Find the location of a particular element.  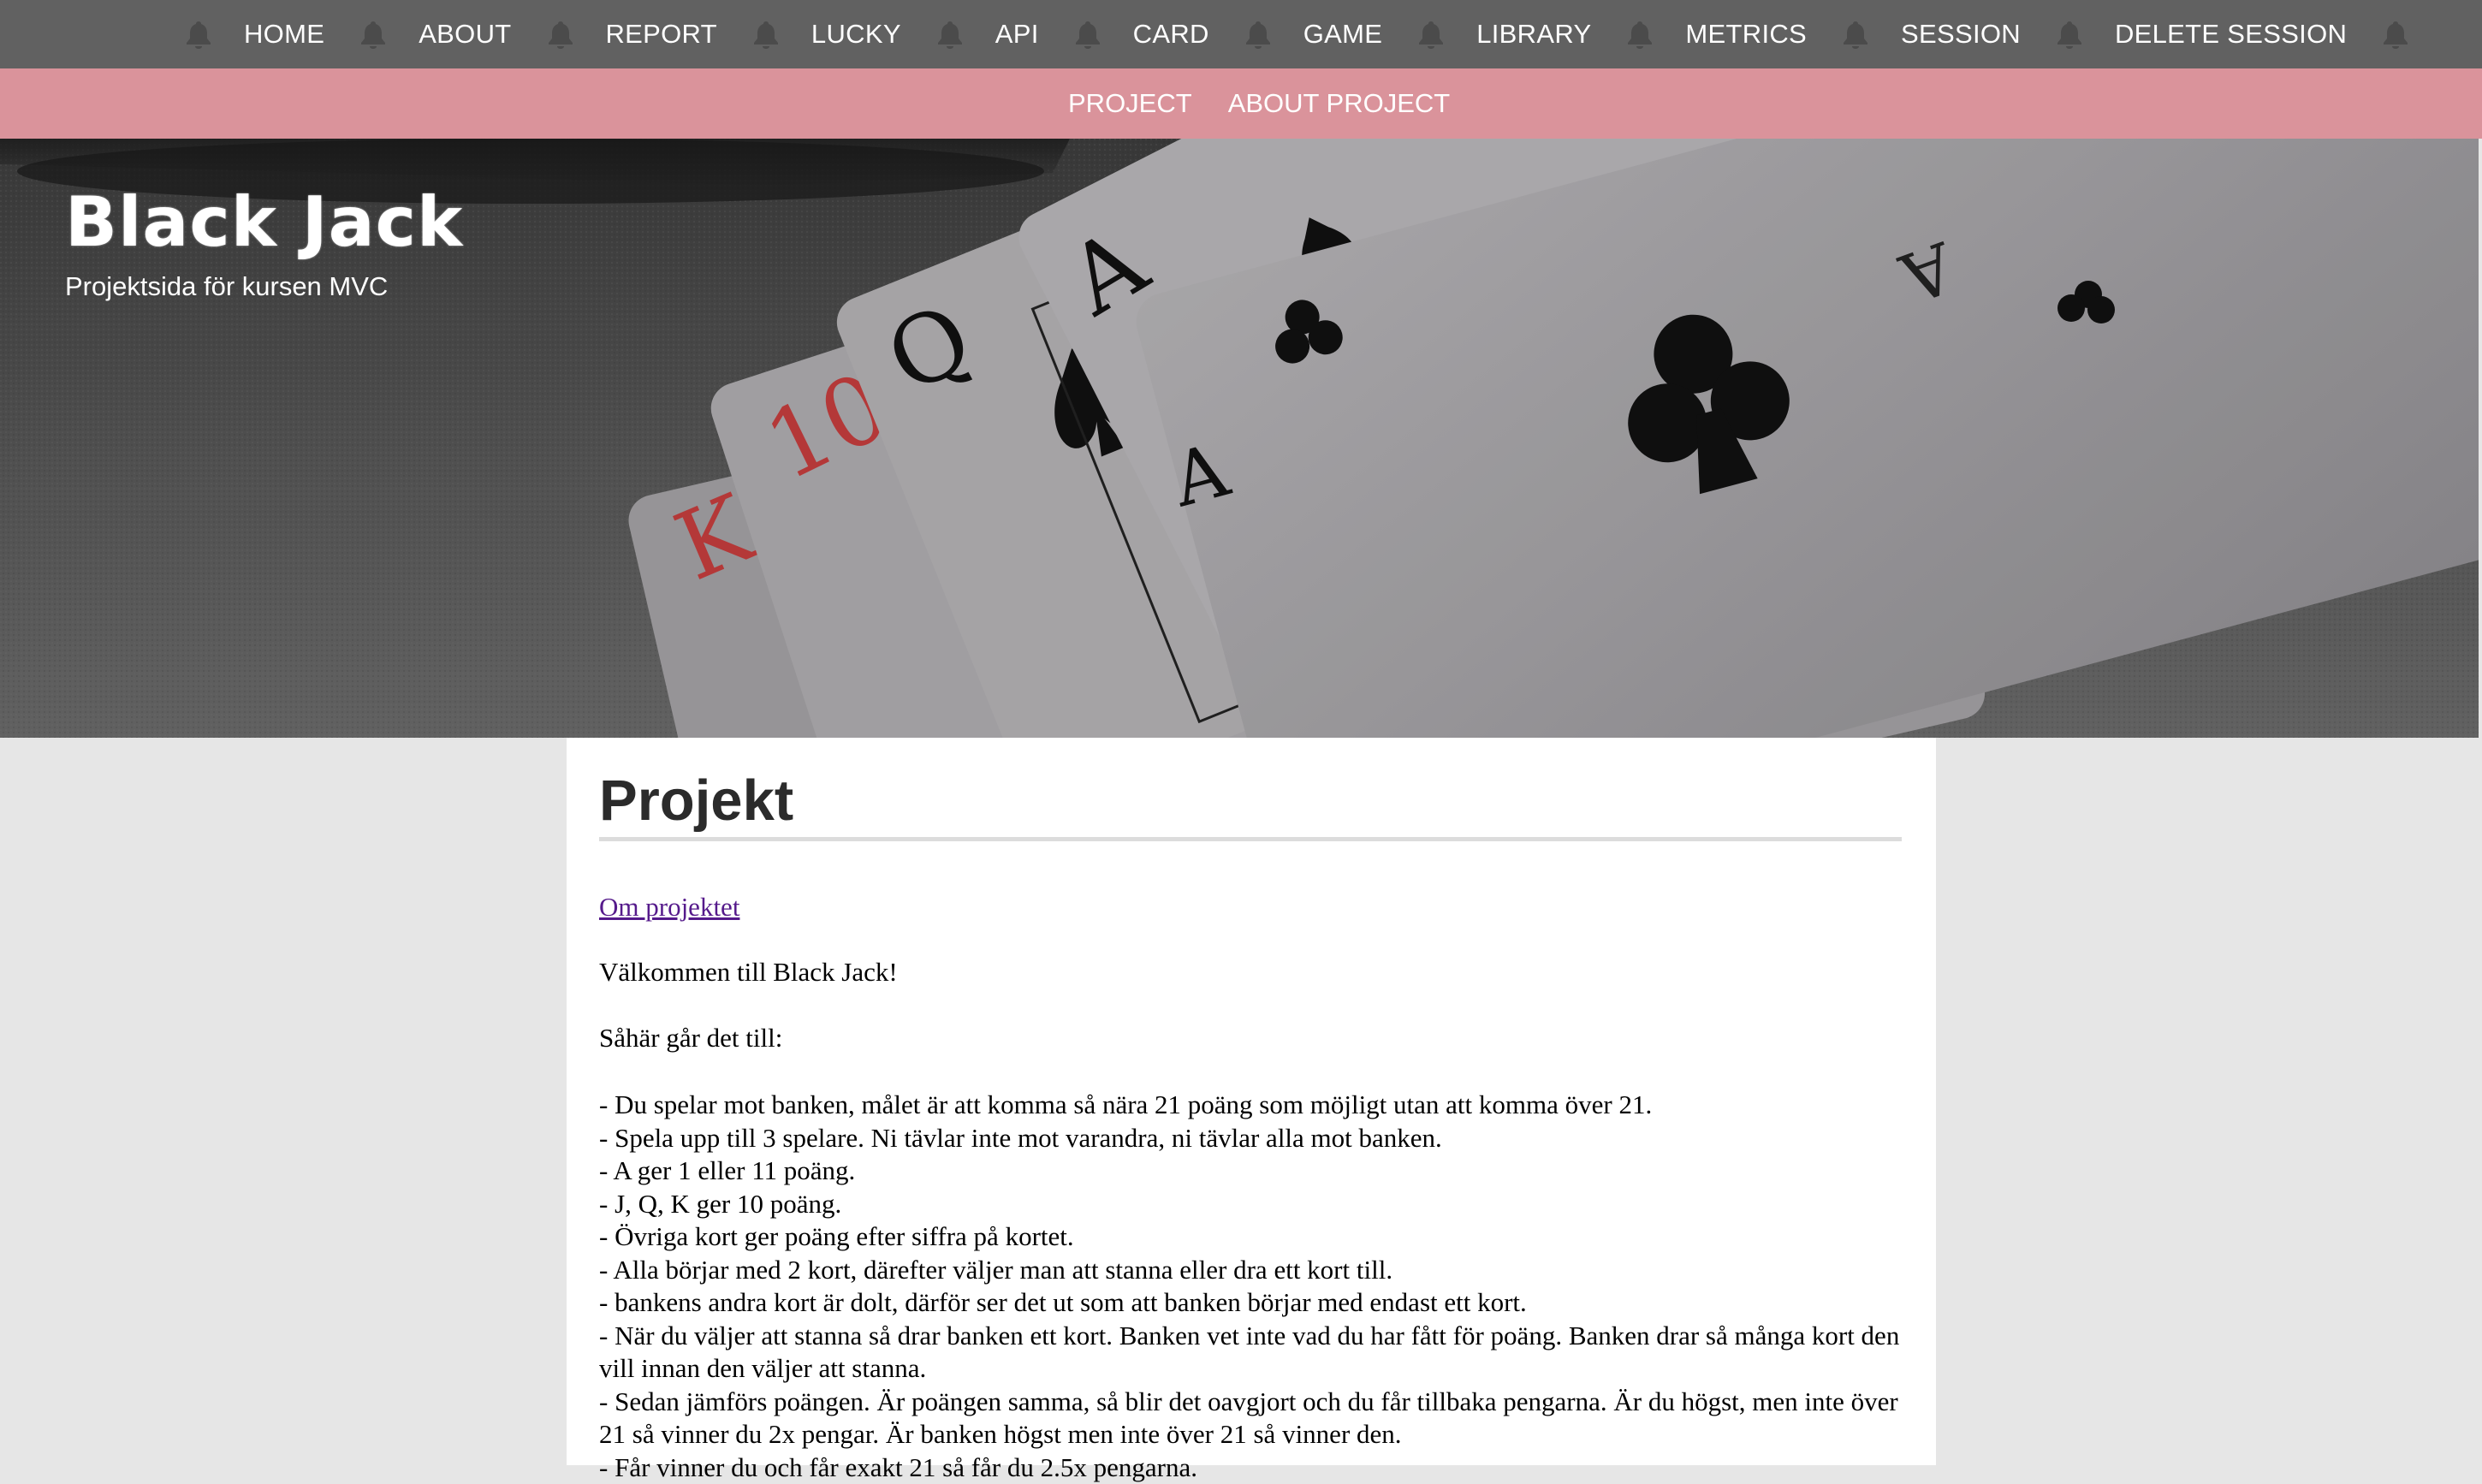

rule-item: - J, Q, K ger 10 poäng. is located at coordinates (1254, 1204).